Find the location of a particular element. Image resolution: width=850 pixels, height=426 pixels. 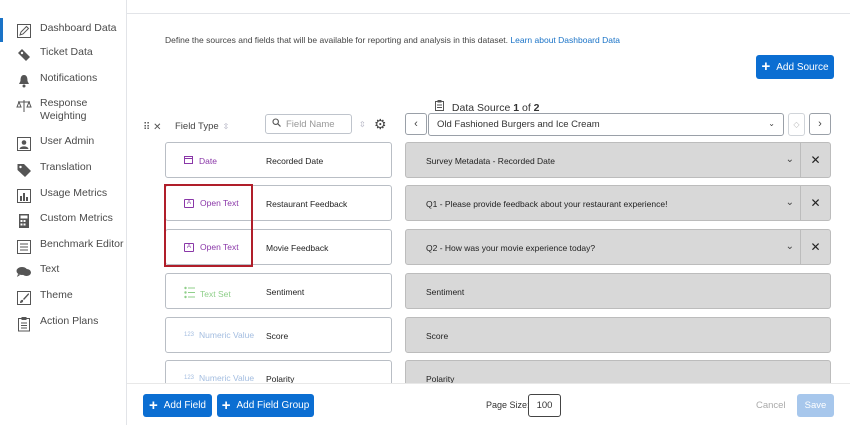

data-source-title: Data Source 1 of 2 is located at coordinates (487, 107).